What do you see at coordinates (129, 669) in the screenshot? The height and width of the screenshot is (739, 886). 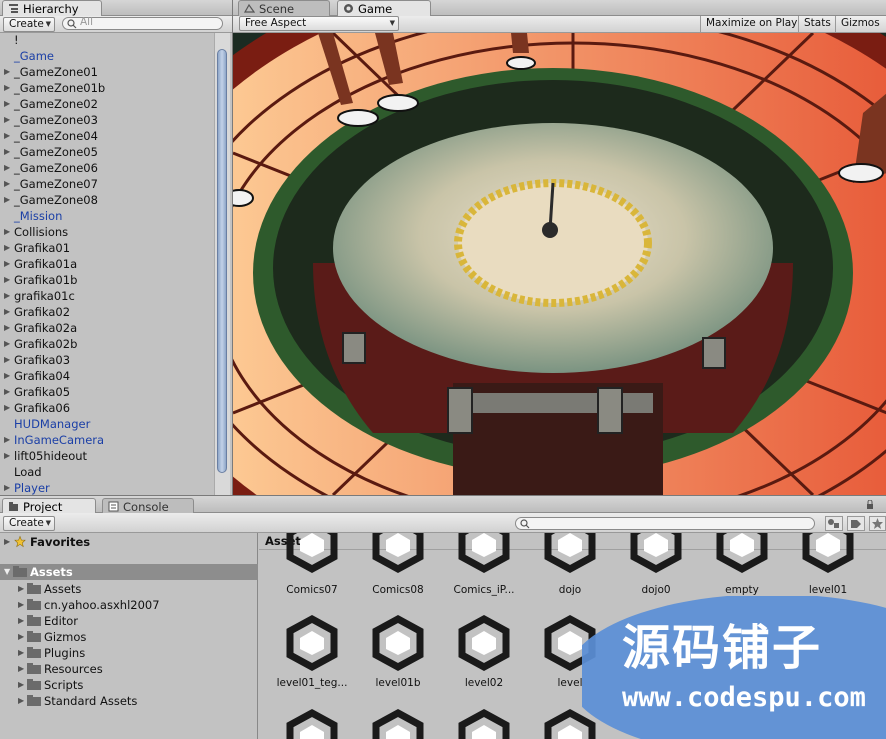 I see `folder-item: ▶ Resources` at bounding box center [129, 669].